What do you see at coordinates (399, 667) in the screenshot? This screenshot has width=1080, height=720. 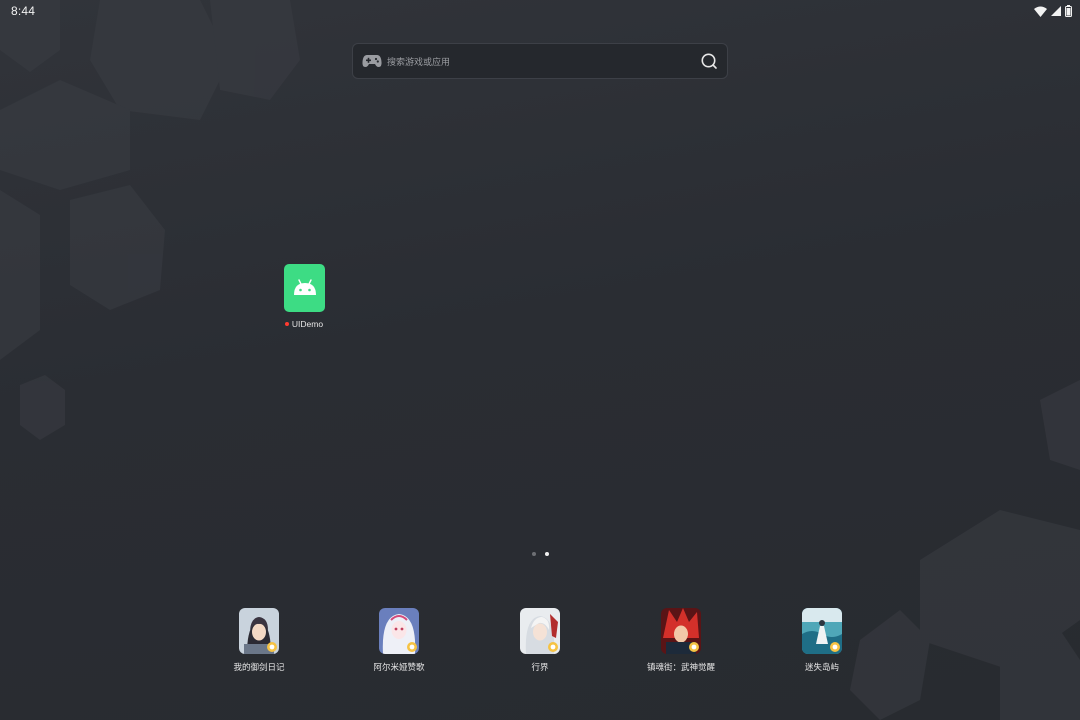 I see `game-label: 阿尔米娅赞歌` at bounding box center [399, 667].